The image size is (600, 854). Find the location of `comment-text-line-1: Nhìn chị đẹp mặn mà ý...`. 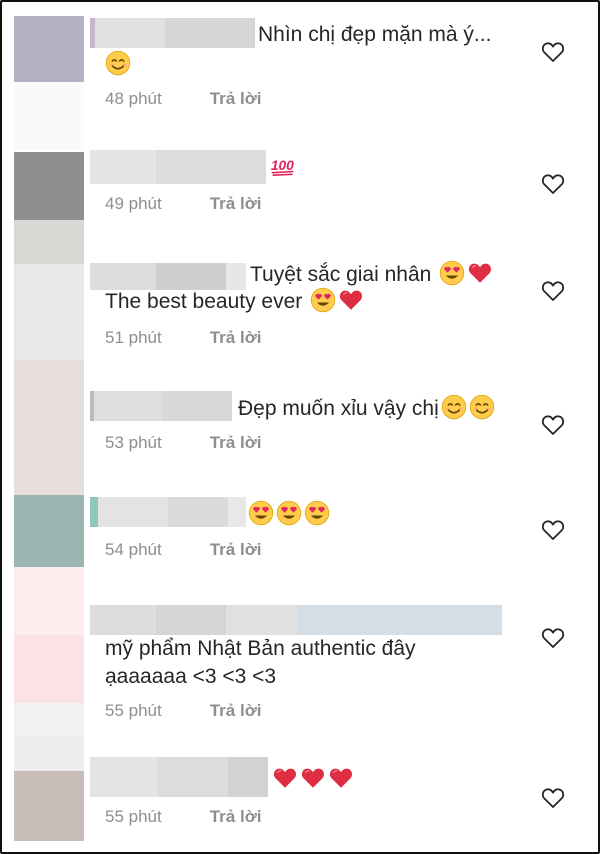

comment-text-line-1: Nhìn chị đẹp mặn mà ý... is located at coordinates (374, 35).